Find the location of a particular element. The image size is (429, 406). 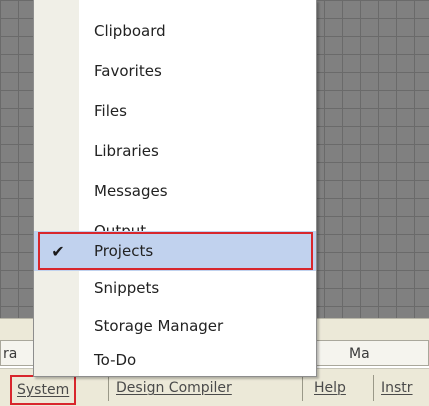

menu-item-messages: Messages is located at coordinates (175, 191).